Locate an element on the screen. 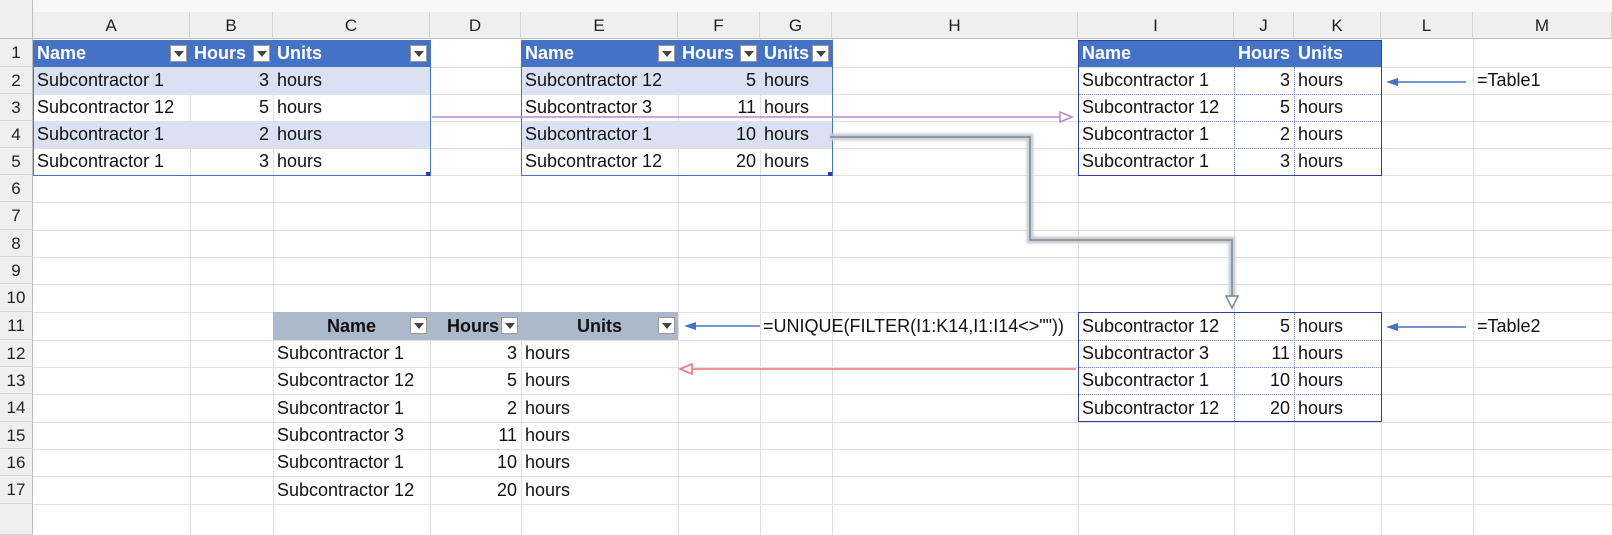  blue-arrow-table2-note is located at coordinates (1426, 327).